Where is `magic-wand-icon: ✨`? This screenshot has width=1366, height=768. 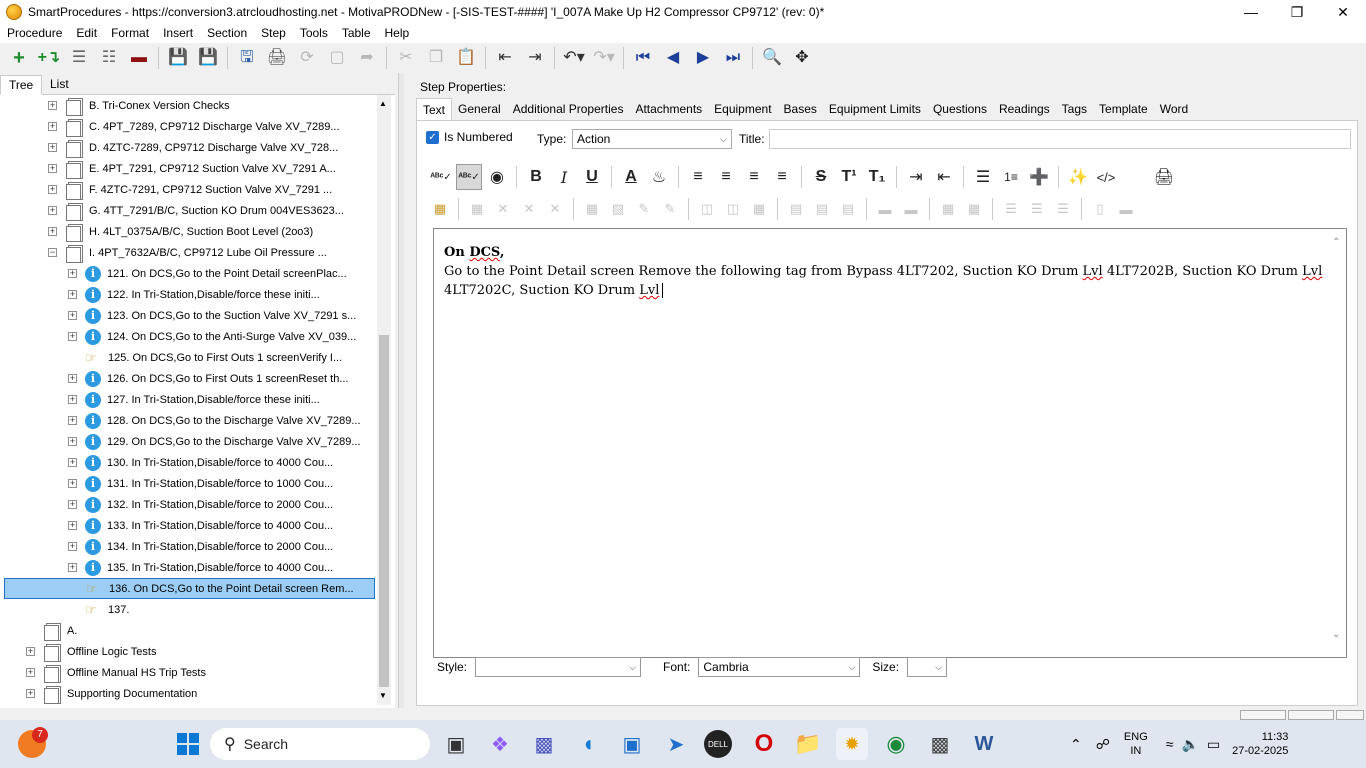 magic-wand-icon: ✨ is located at coordinates (1078, 177).